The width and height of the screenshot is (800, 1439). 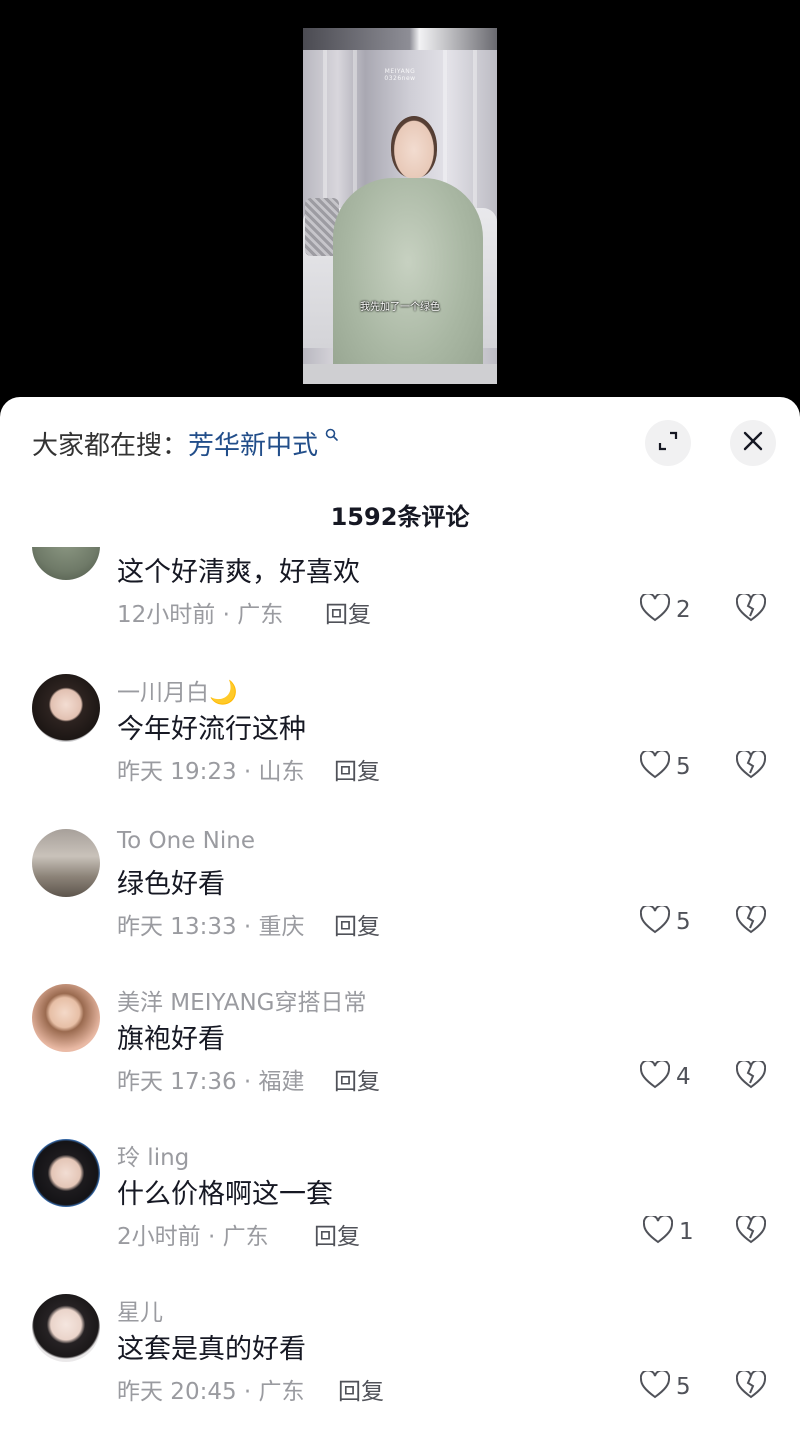 I want to click on comment-item: 一川月白🌙 今年好流行这种 昨天 19:23 · 山东 回复 5, so click(x=400, y=747).